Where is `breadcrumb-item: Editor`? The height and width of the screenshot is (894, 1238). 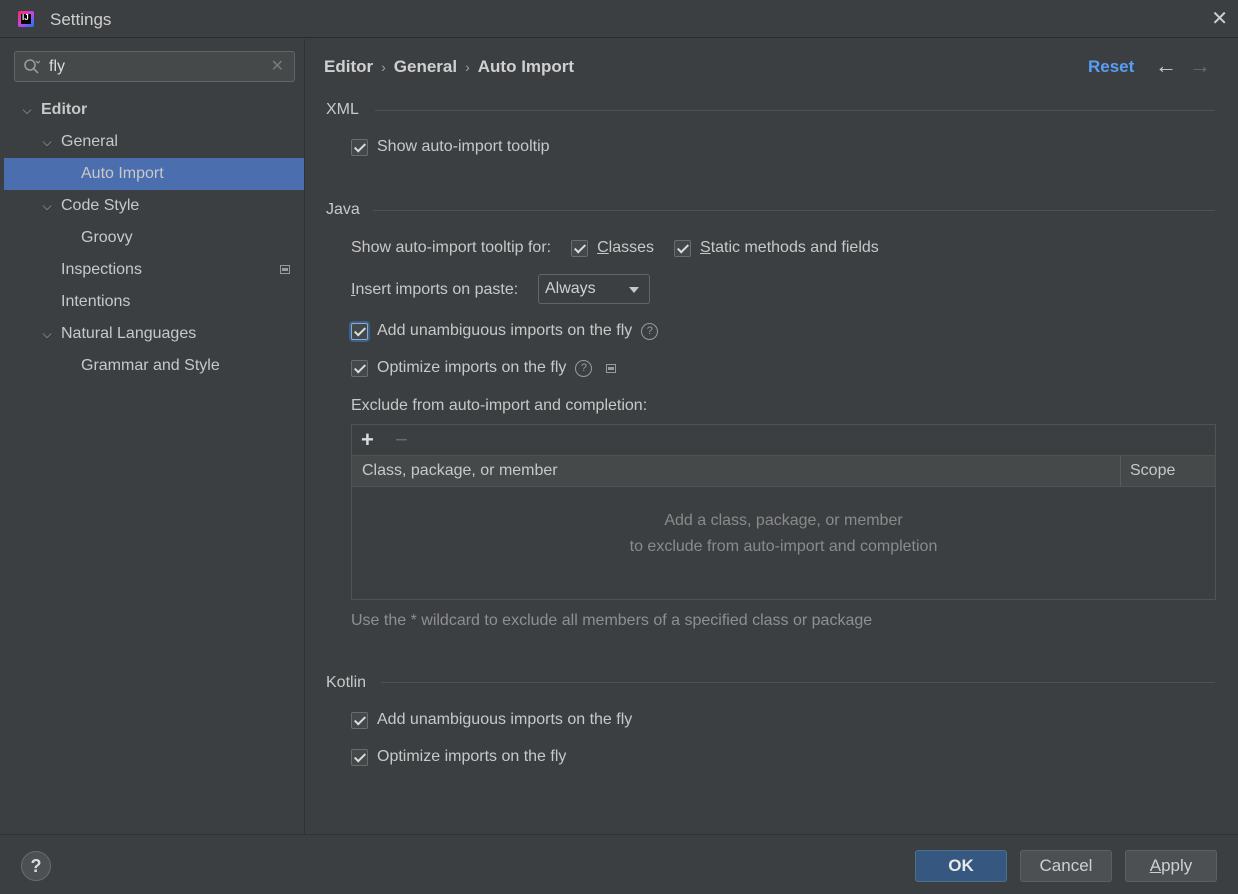 breadcrumb-item: Editor is located at coordinates (348, 66).